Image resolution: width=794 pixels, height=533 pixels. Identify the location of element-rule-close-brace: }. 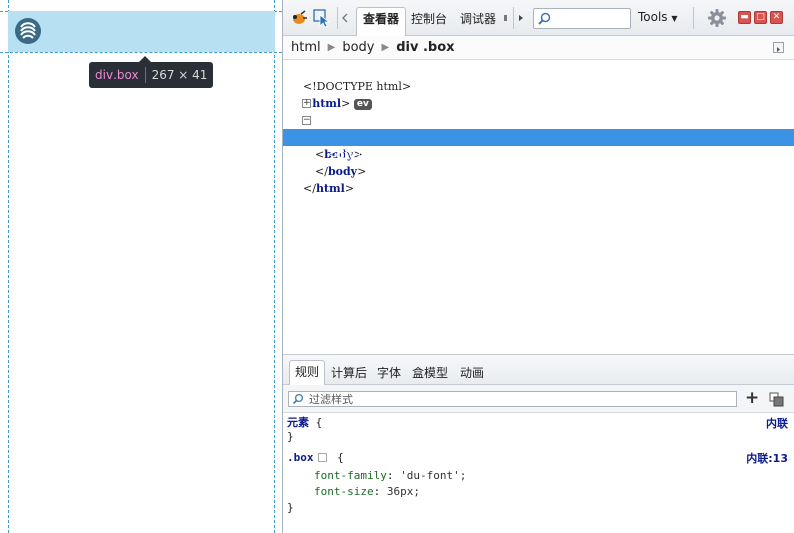
(290, 436).